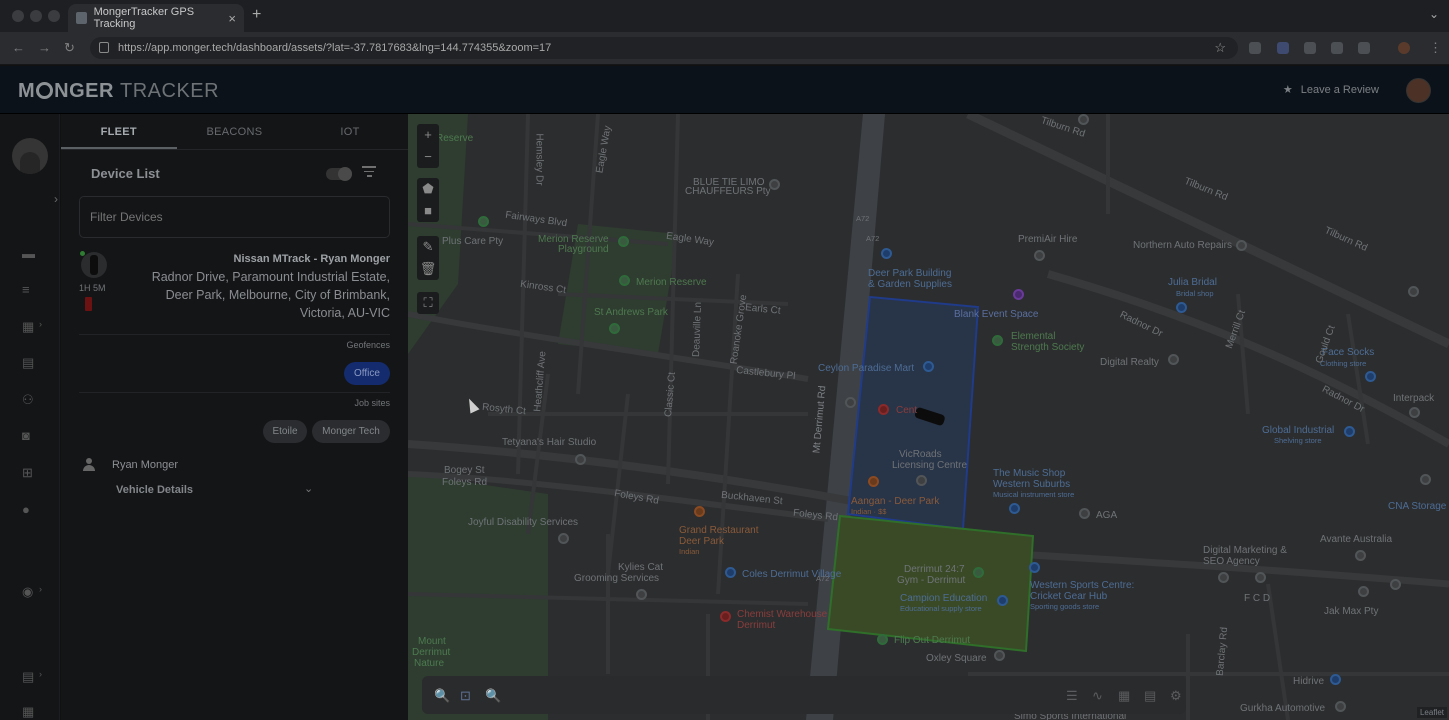  I want to click on list-icon: ▤, so click(29, 362).